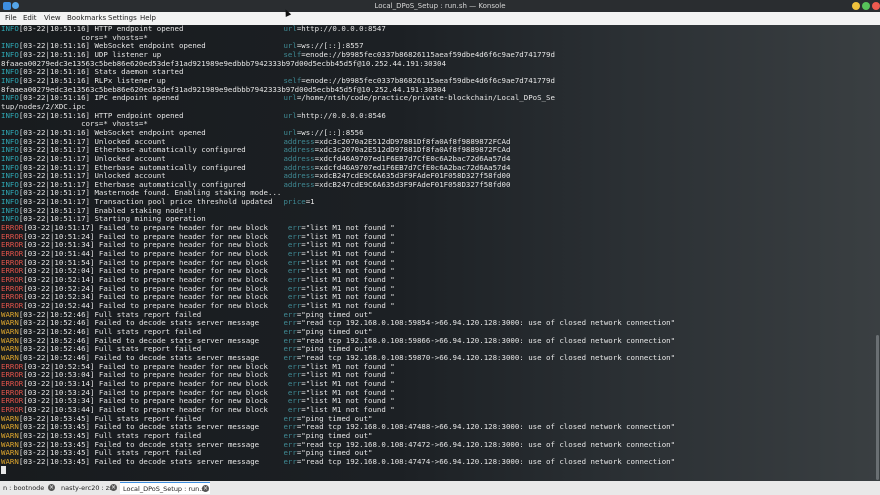  Describe the element at coordinates (59, 280) in the screenshot. I see `log-timestamp: [03-22|10:52:14]` at that location.